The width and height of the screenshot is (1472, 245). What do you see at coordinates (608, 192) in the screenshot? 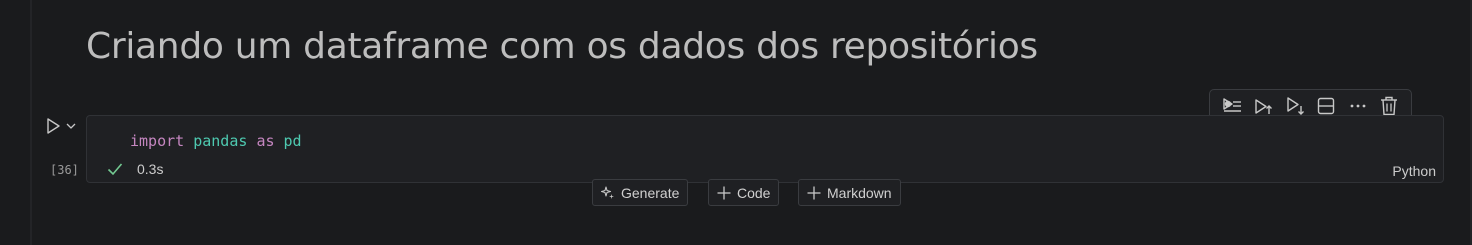
I see `sparkle-icon` at bounding box center [608, 192].